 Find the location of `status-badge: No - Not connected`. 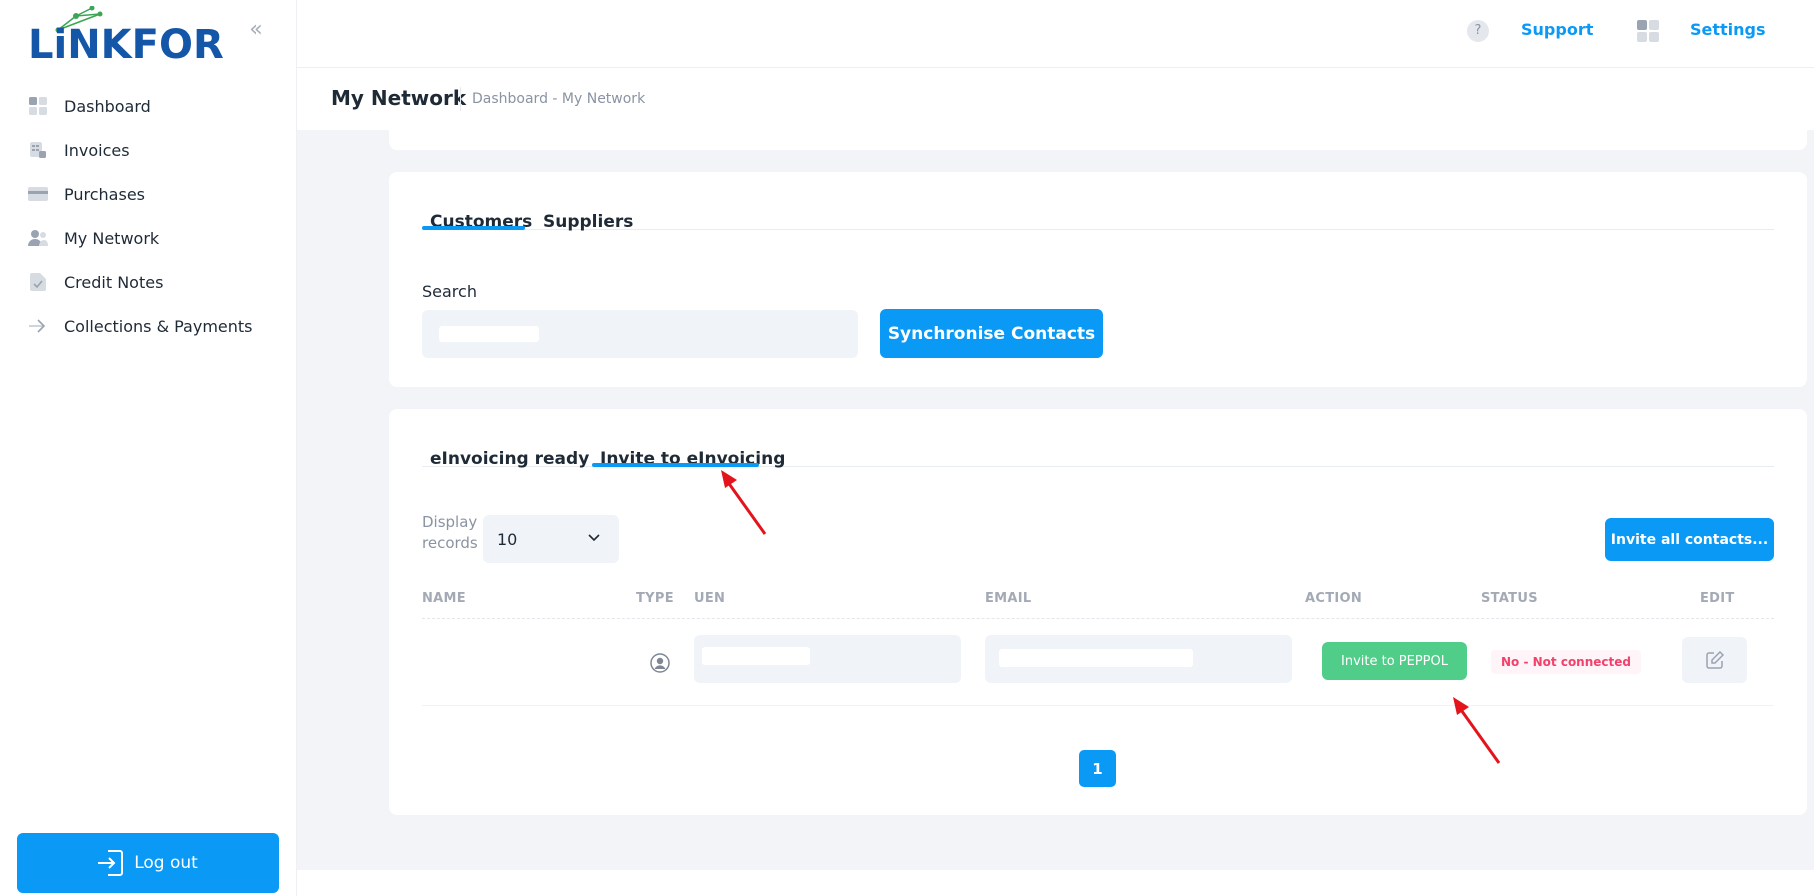

status-badge: No - Not connected is located at coordinates (1566, 662).